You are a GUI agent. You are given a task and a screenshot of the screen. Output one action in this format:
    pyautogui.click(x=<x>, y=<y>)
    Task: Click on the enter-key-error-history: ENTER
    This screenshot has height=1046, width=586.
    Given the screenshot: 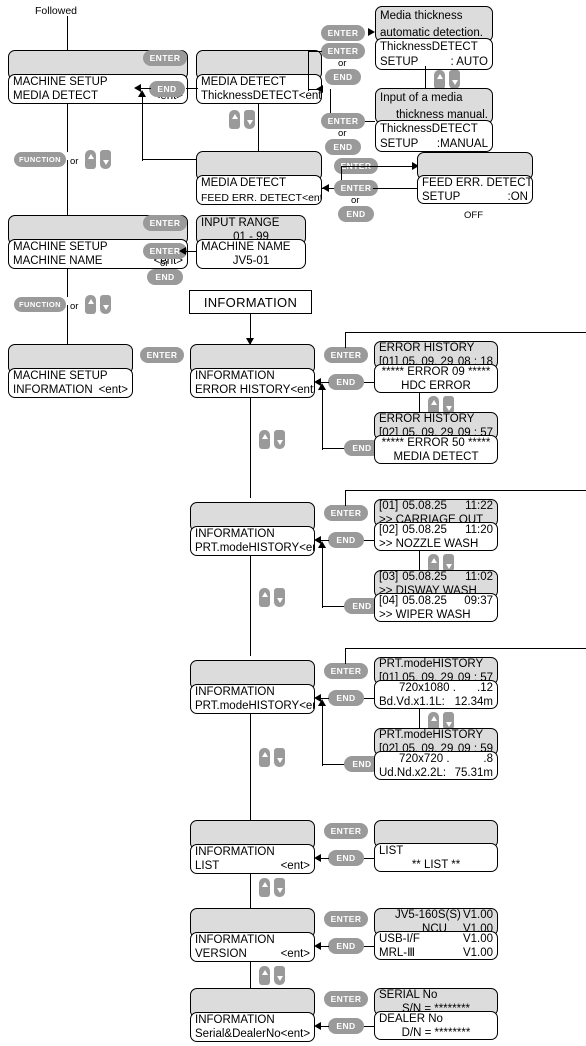 What is the action you would take?
    pyautogui.click(x=346, y=355)
    